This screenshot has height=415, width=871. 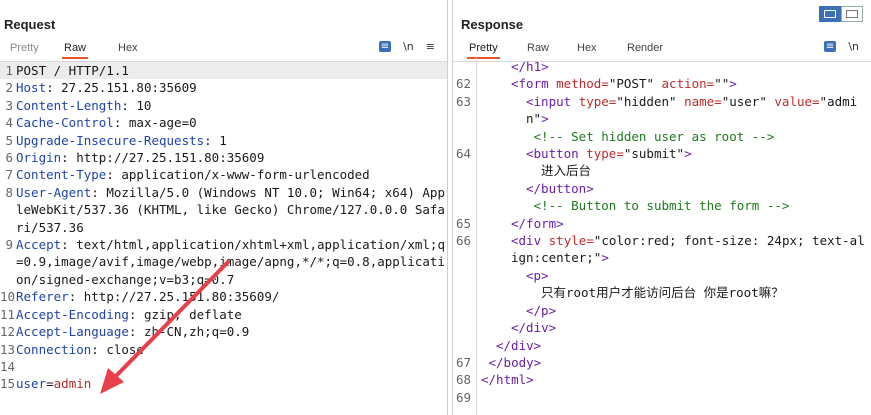 I want to click on code-token: User-Agent, so click(x=54, y=192).